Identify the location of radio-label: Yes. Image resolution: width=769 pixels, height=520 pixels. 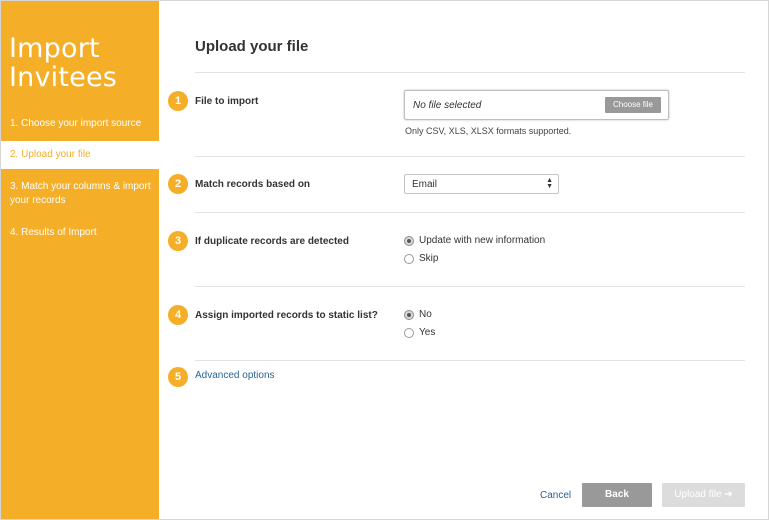
(427, 332).